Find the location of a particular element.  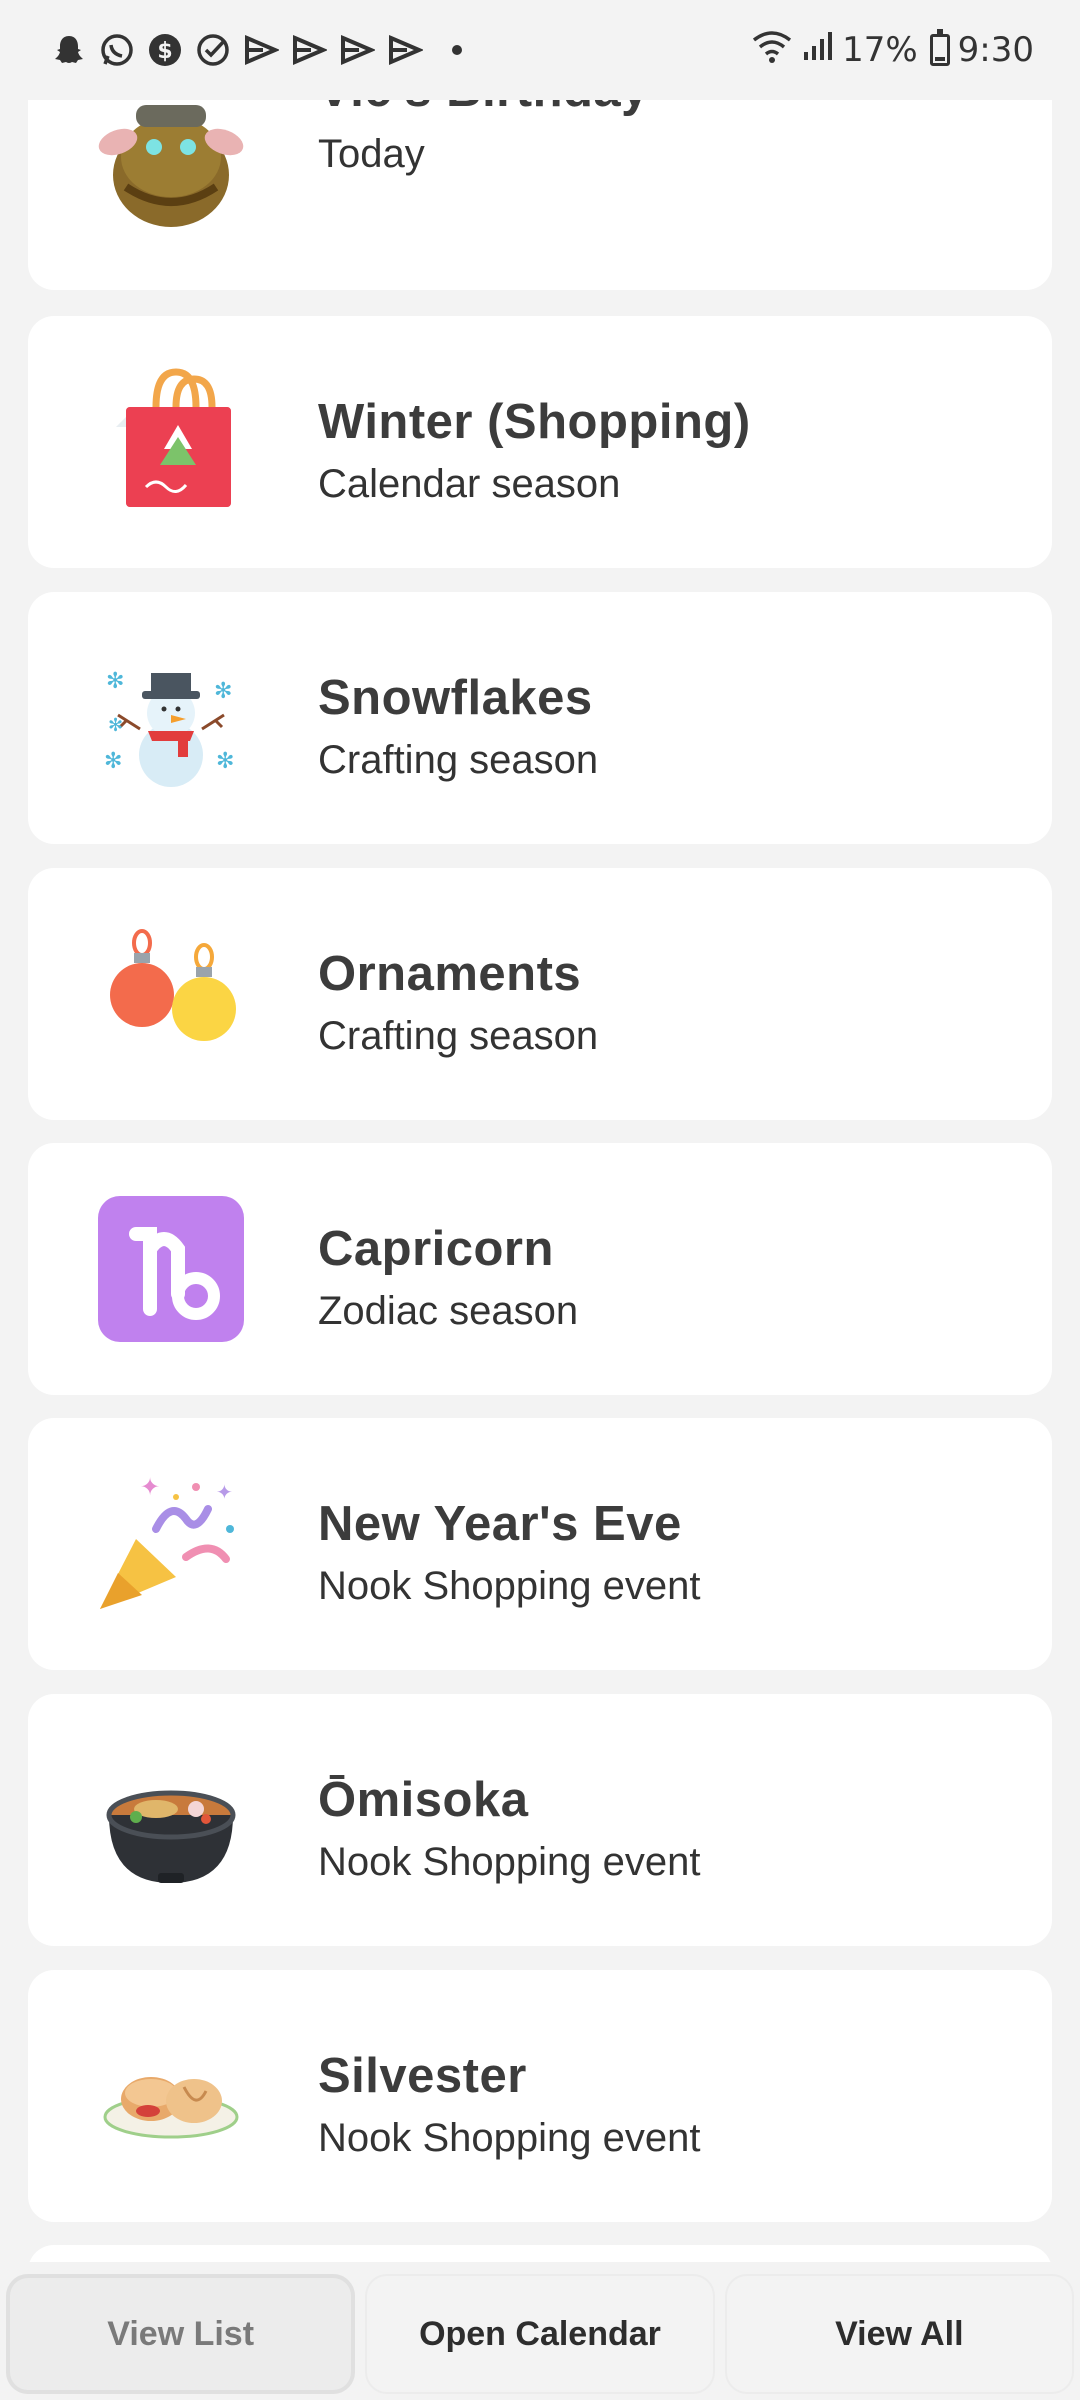

status-bar: $ 17% 9:30 is located at coordinates (540, 50).